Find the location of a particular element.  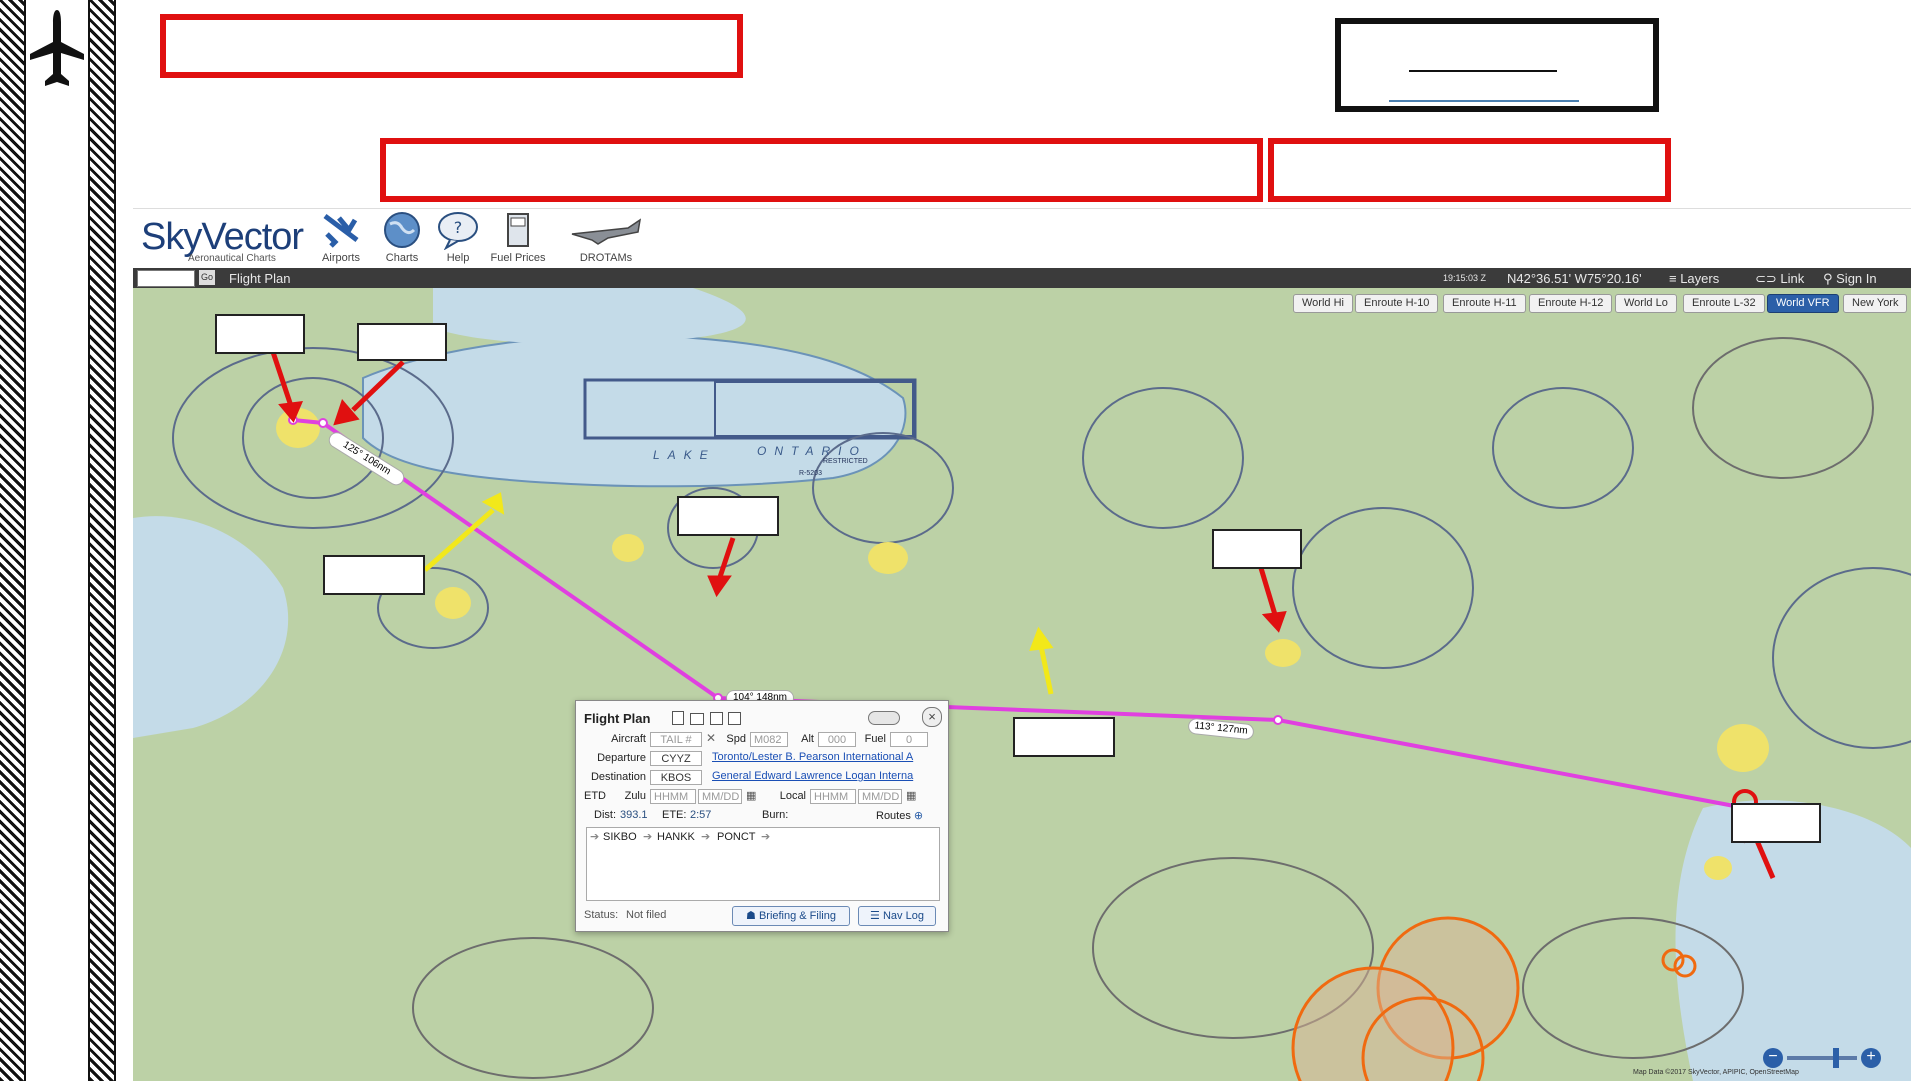

nav-charts-button: Charts is located at coordinates (402, 237).